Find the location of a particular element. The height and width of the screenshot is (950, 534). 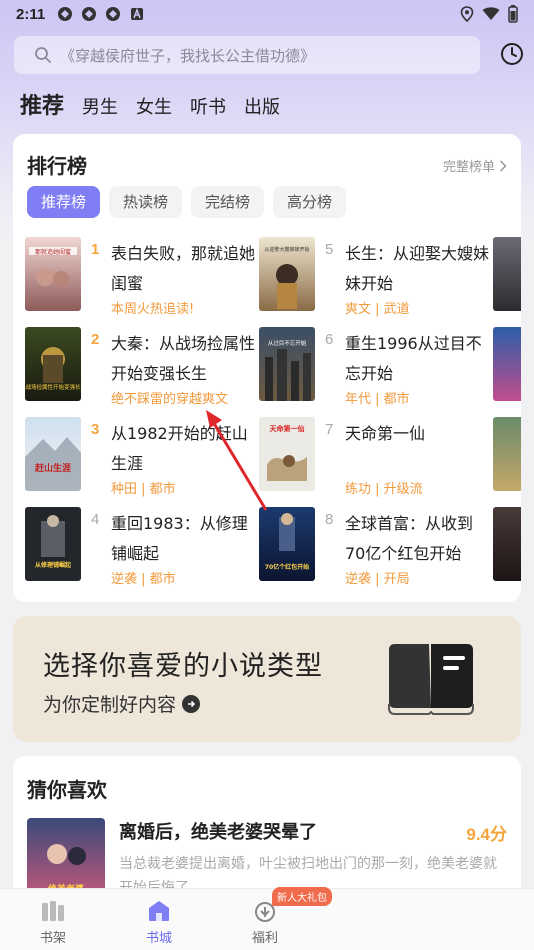

book-tags: 练功 | 升级流 is located at coordinates (384, 489).